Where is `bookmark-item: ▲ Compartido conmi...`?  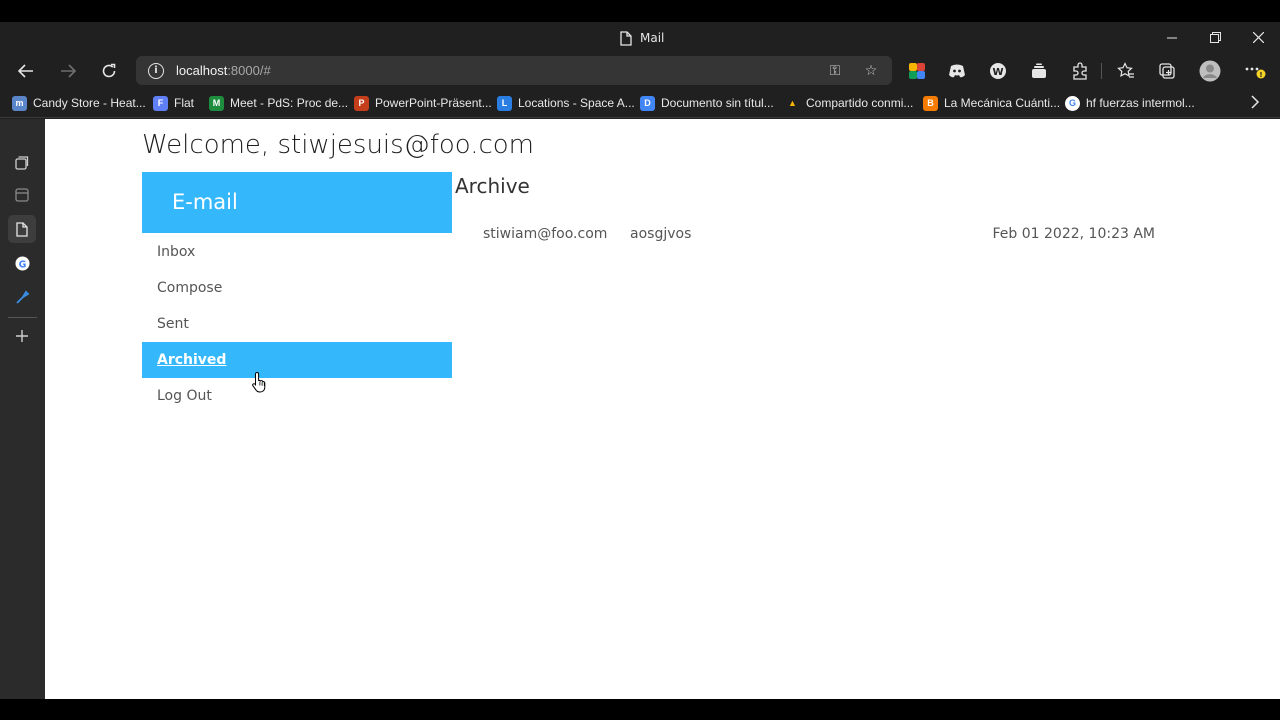
bookmark-item: ▲ Compartido conmi... is located at coordinates (849, 103).